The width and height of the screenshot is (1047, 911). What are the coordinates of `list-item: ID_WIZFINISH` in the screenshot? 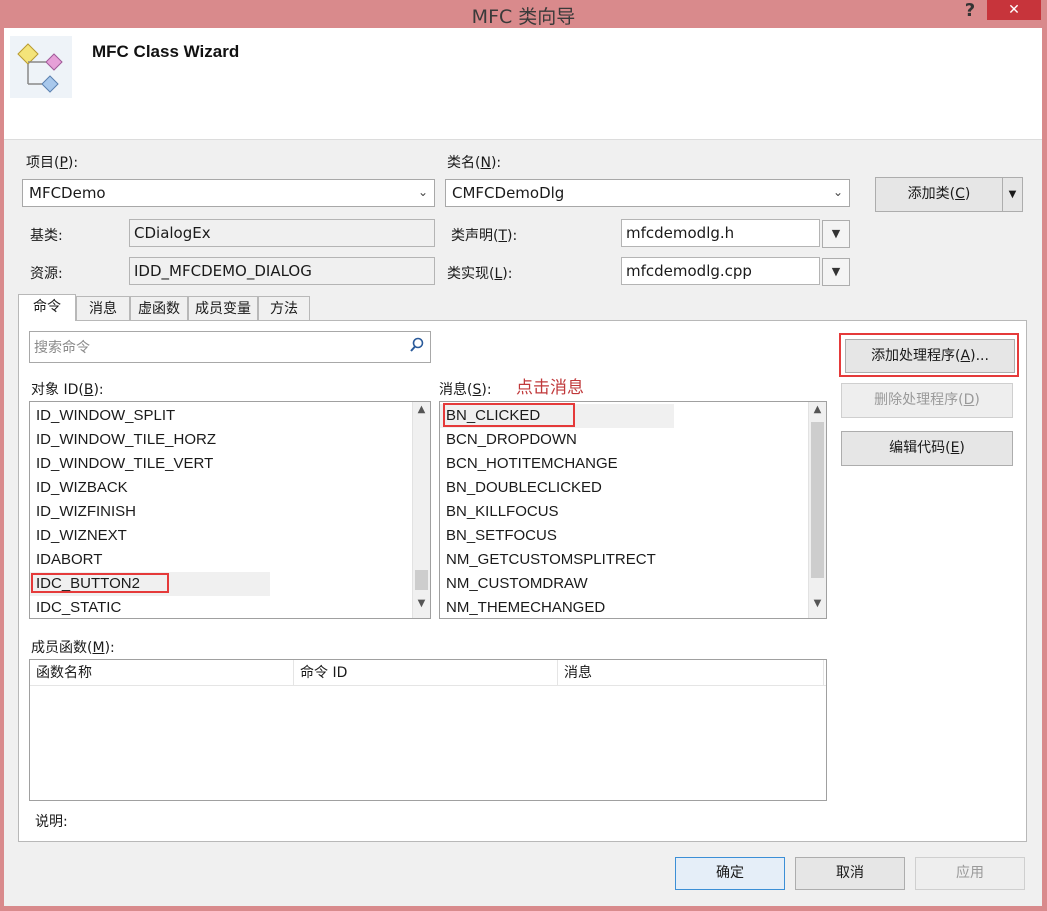 It's located at (86, 512).